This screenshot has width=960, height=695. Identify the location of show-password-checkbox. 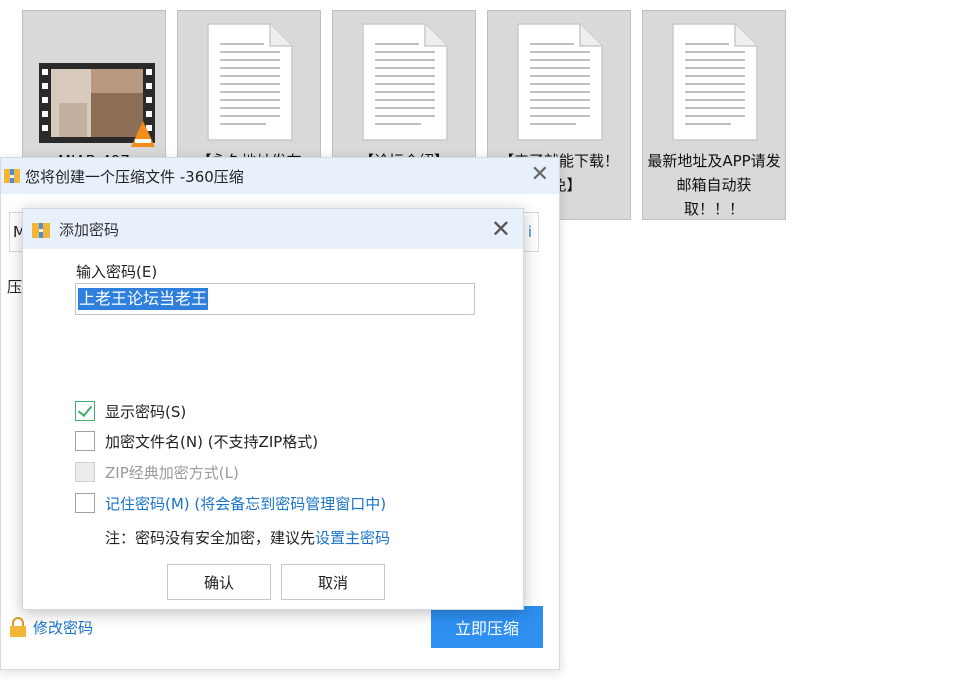
(85, 411).